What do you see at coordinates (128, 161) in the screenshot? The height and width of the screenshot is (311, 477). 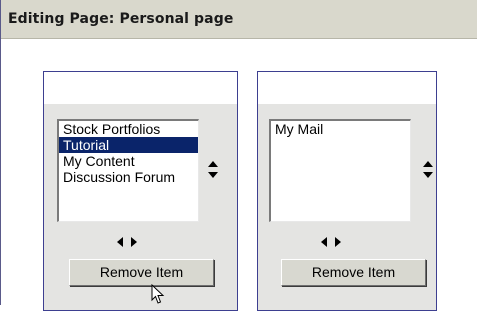 I see `list-item: My Content` at bounding box center [128, 161].